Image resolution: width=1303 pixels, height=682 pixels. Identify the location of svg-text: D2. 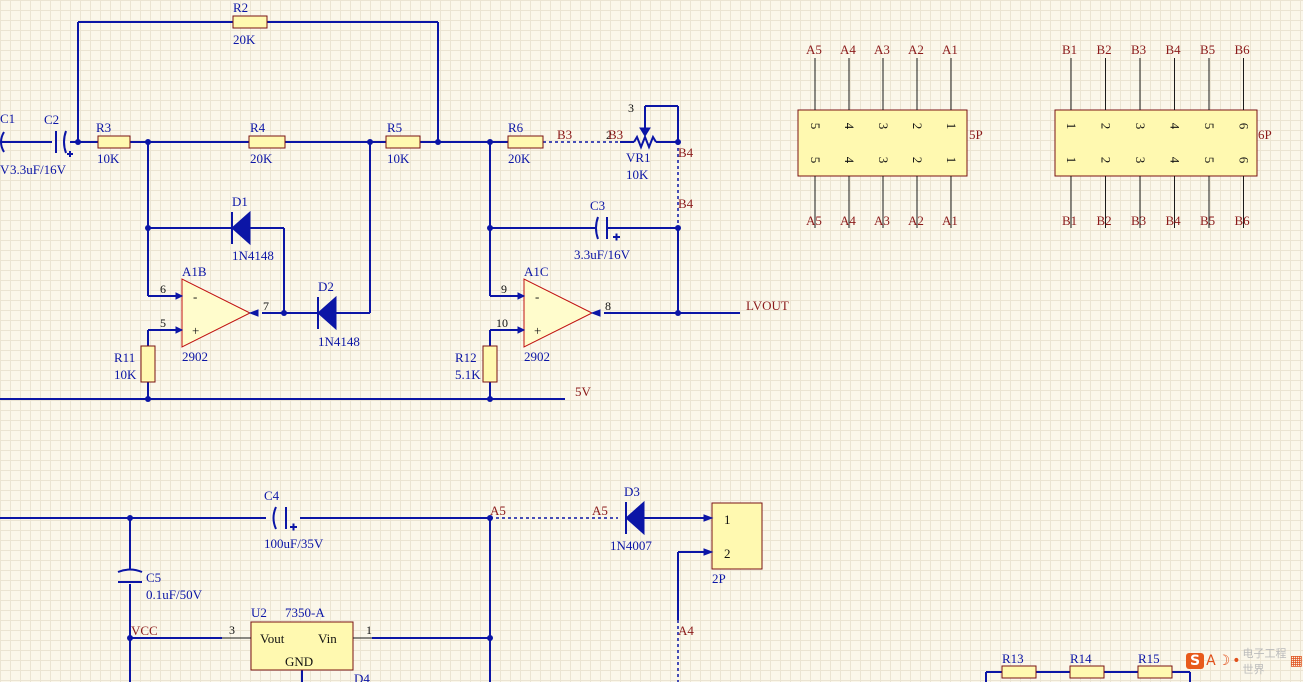
(326, 286).